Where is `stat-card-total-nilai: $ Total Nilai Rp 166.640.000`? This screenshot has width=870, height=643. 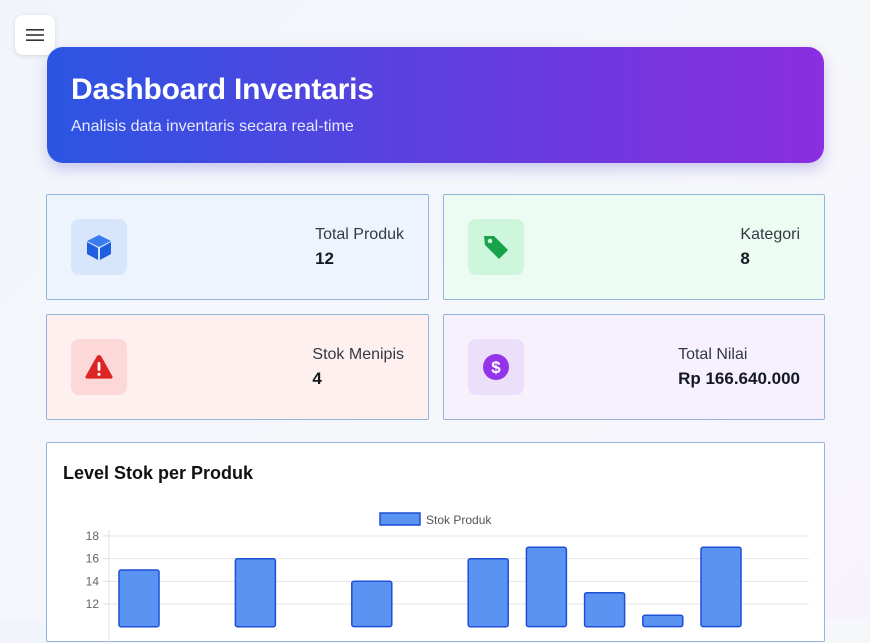 stat-card-total-nilai: $ Total Nilai Rp 166.640.000 is located at coordinates (634, 367).